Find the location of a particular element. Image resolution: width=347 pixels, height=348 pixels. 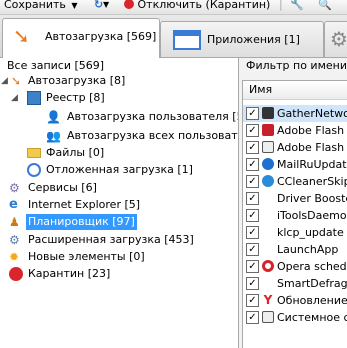

table-row: ✓ GatherNetwo is located at coordinates (295, 113).